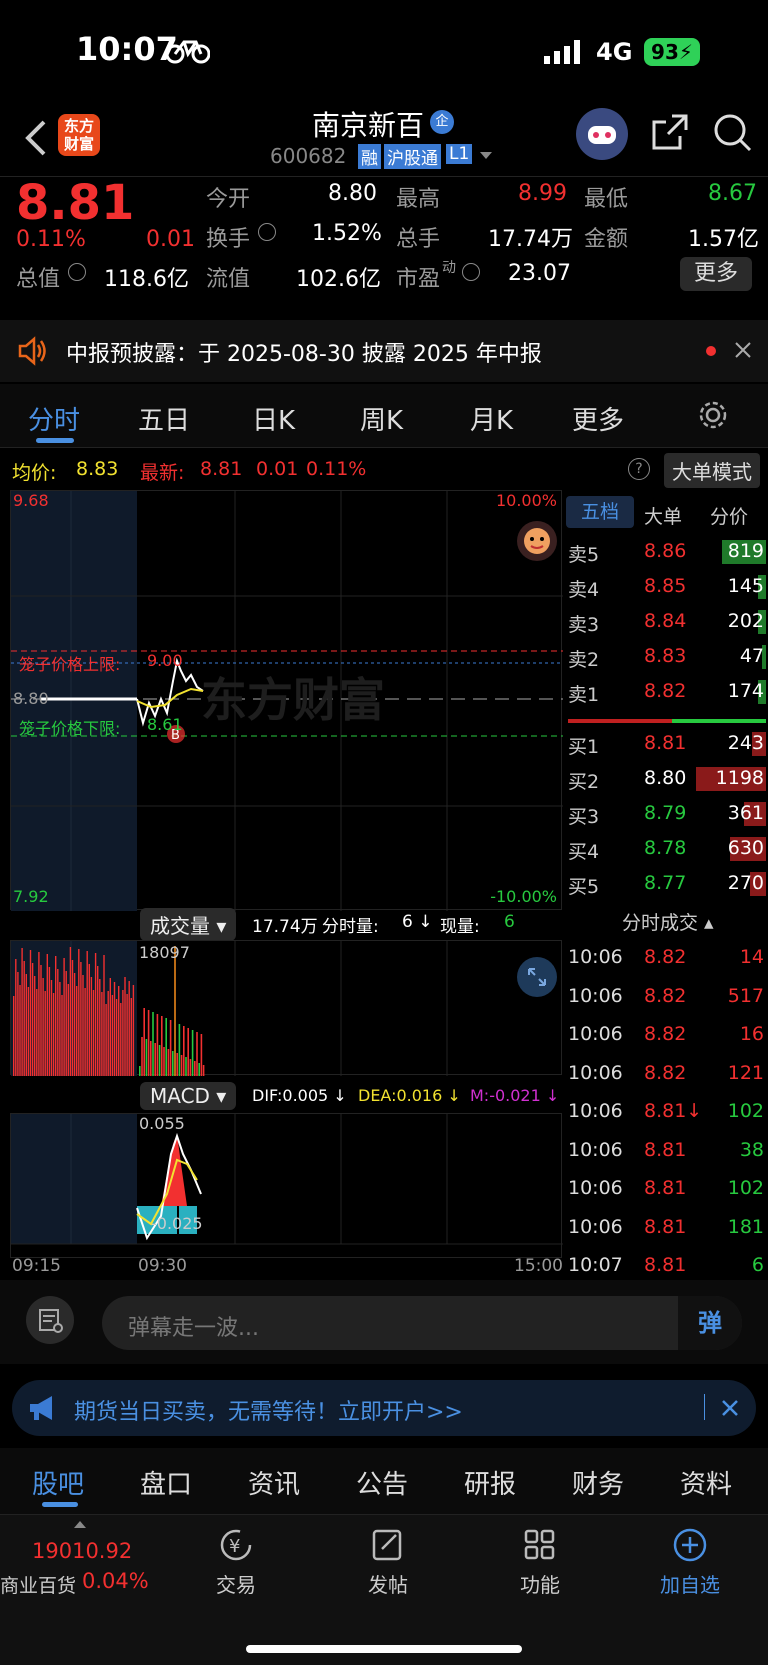  I want to click on volume-indicator-select: 成交量 ▾, so click(188, 924).